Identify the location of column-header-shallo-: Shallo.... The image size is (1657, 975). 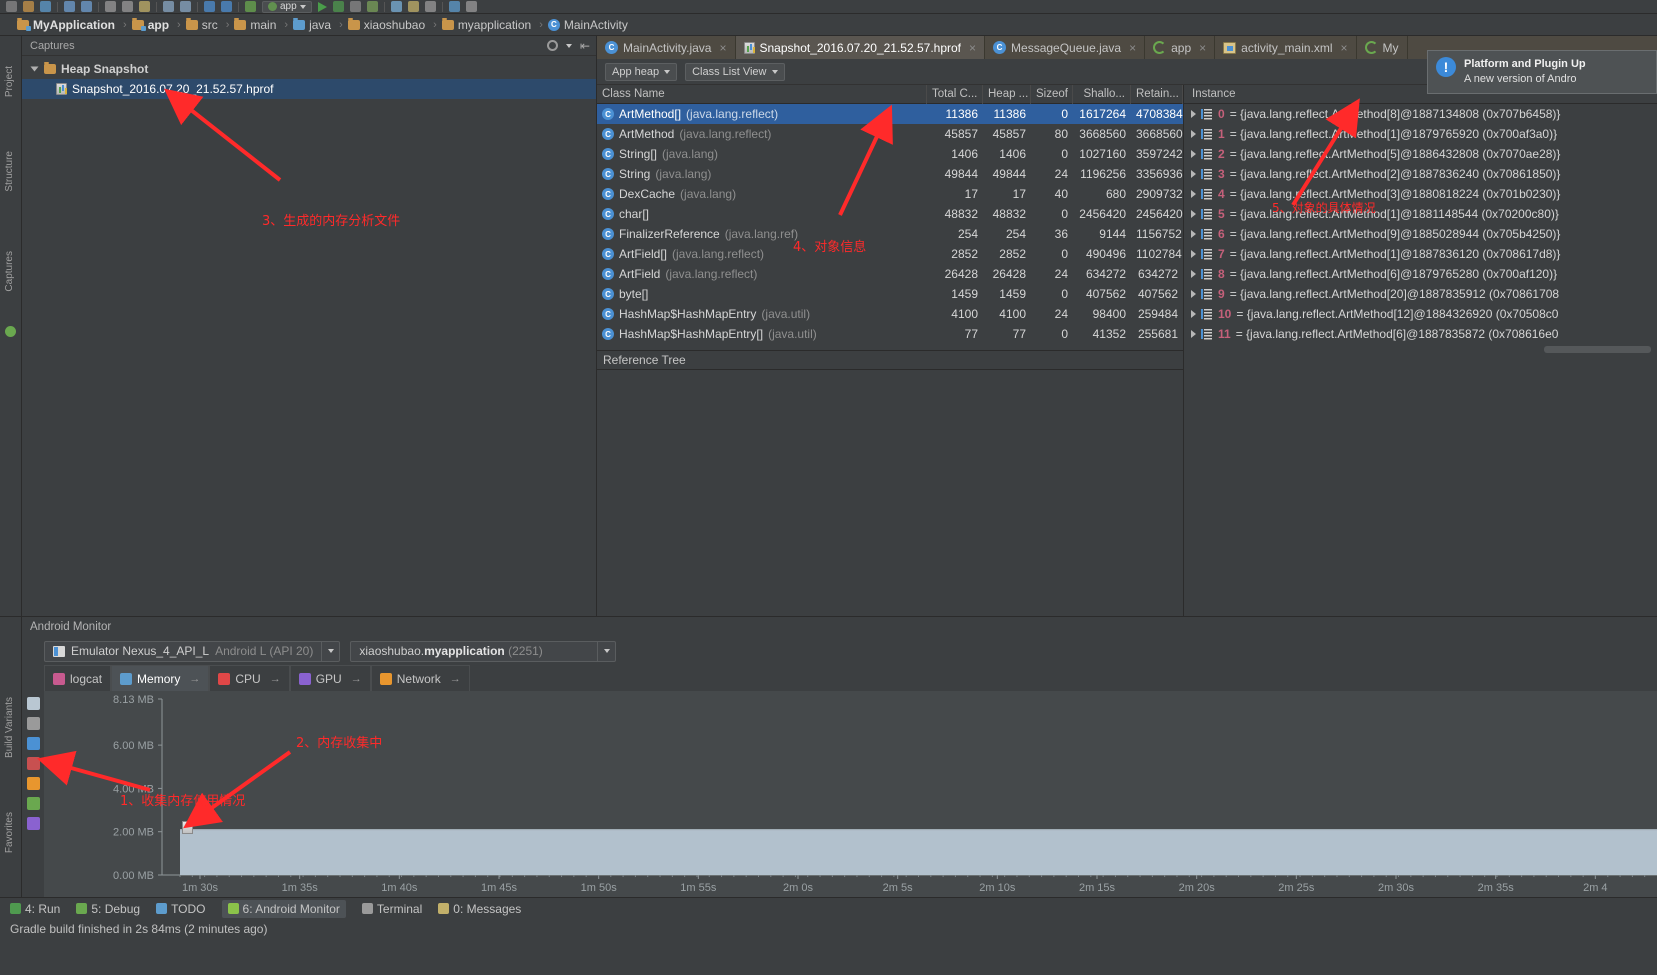
(1102, 94).